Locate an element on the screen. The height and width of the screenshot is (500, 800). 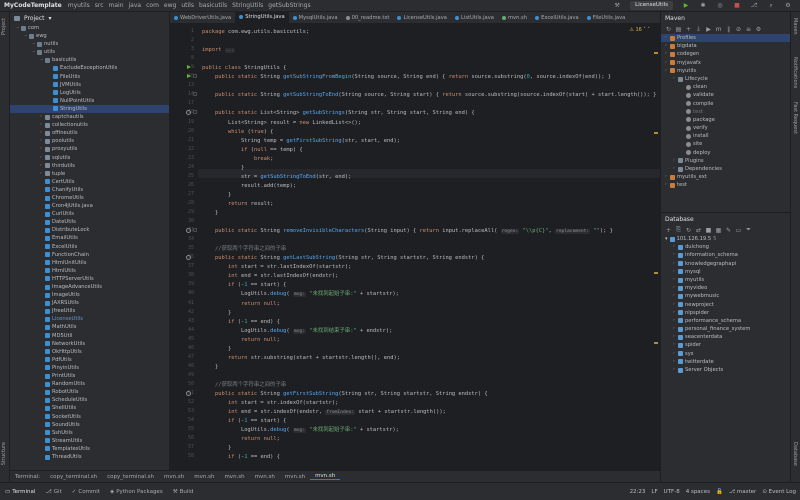
project-tree-item: › offineutils is located at coordinates (89, 133).